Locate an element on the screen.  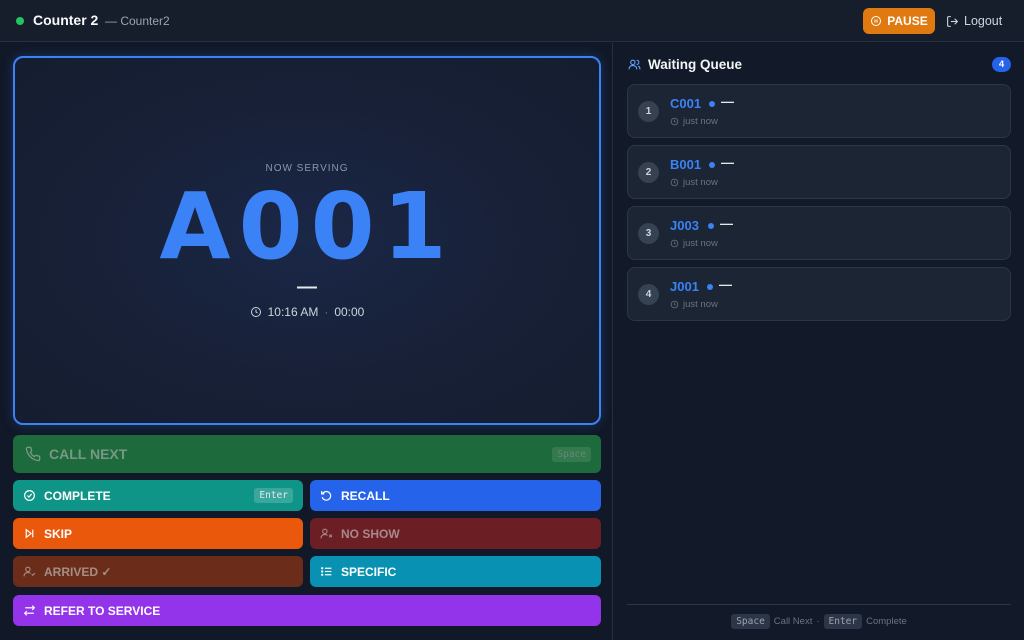
logout-icon is located at coordinates (953, 21).